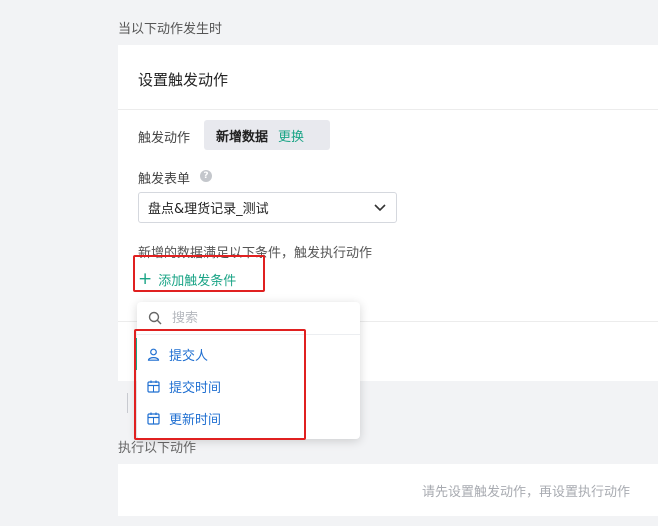  I want to click on trigger-action-label: 触发动作, so click(164, 138).